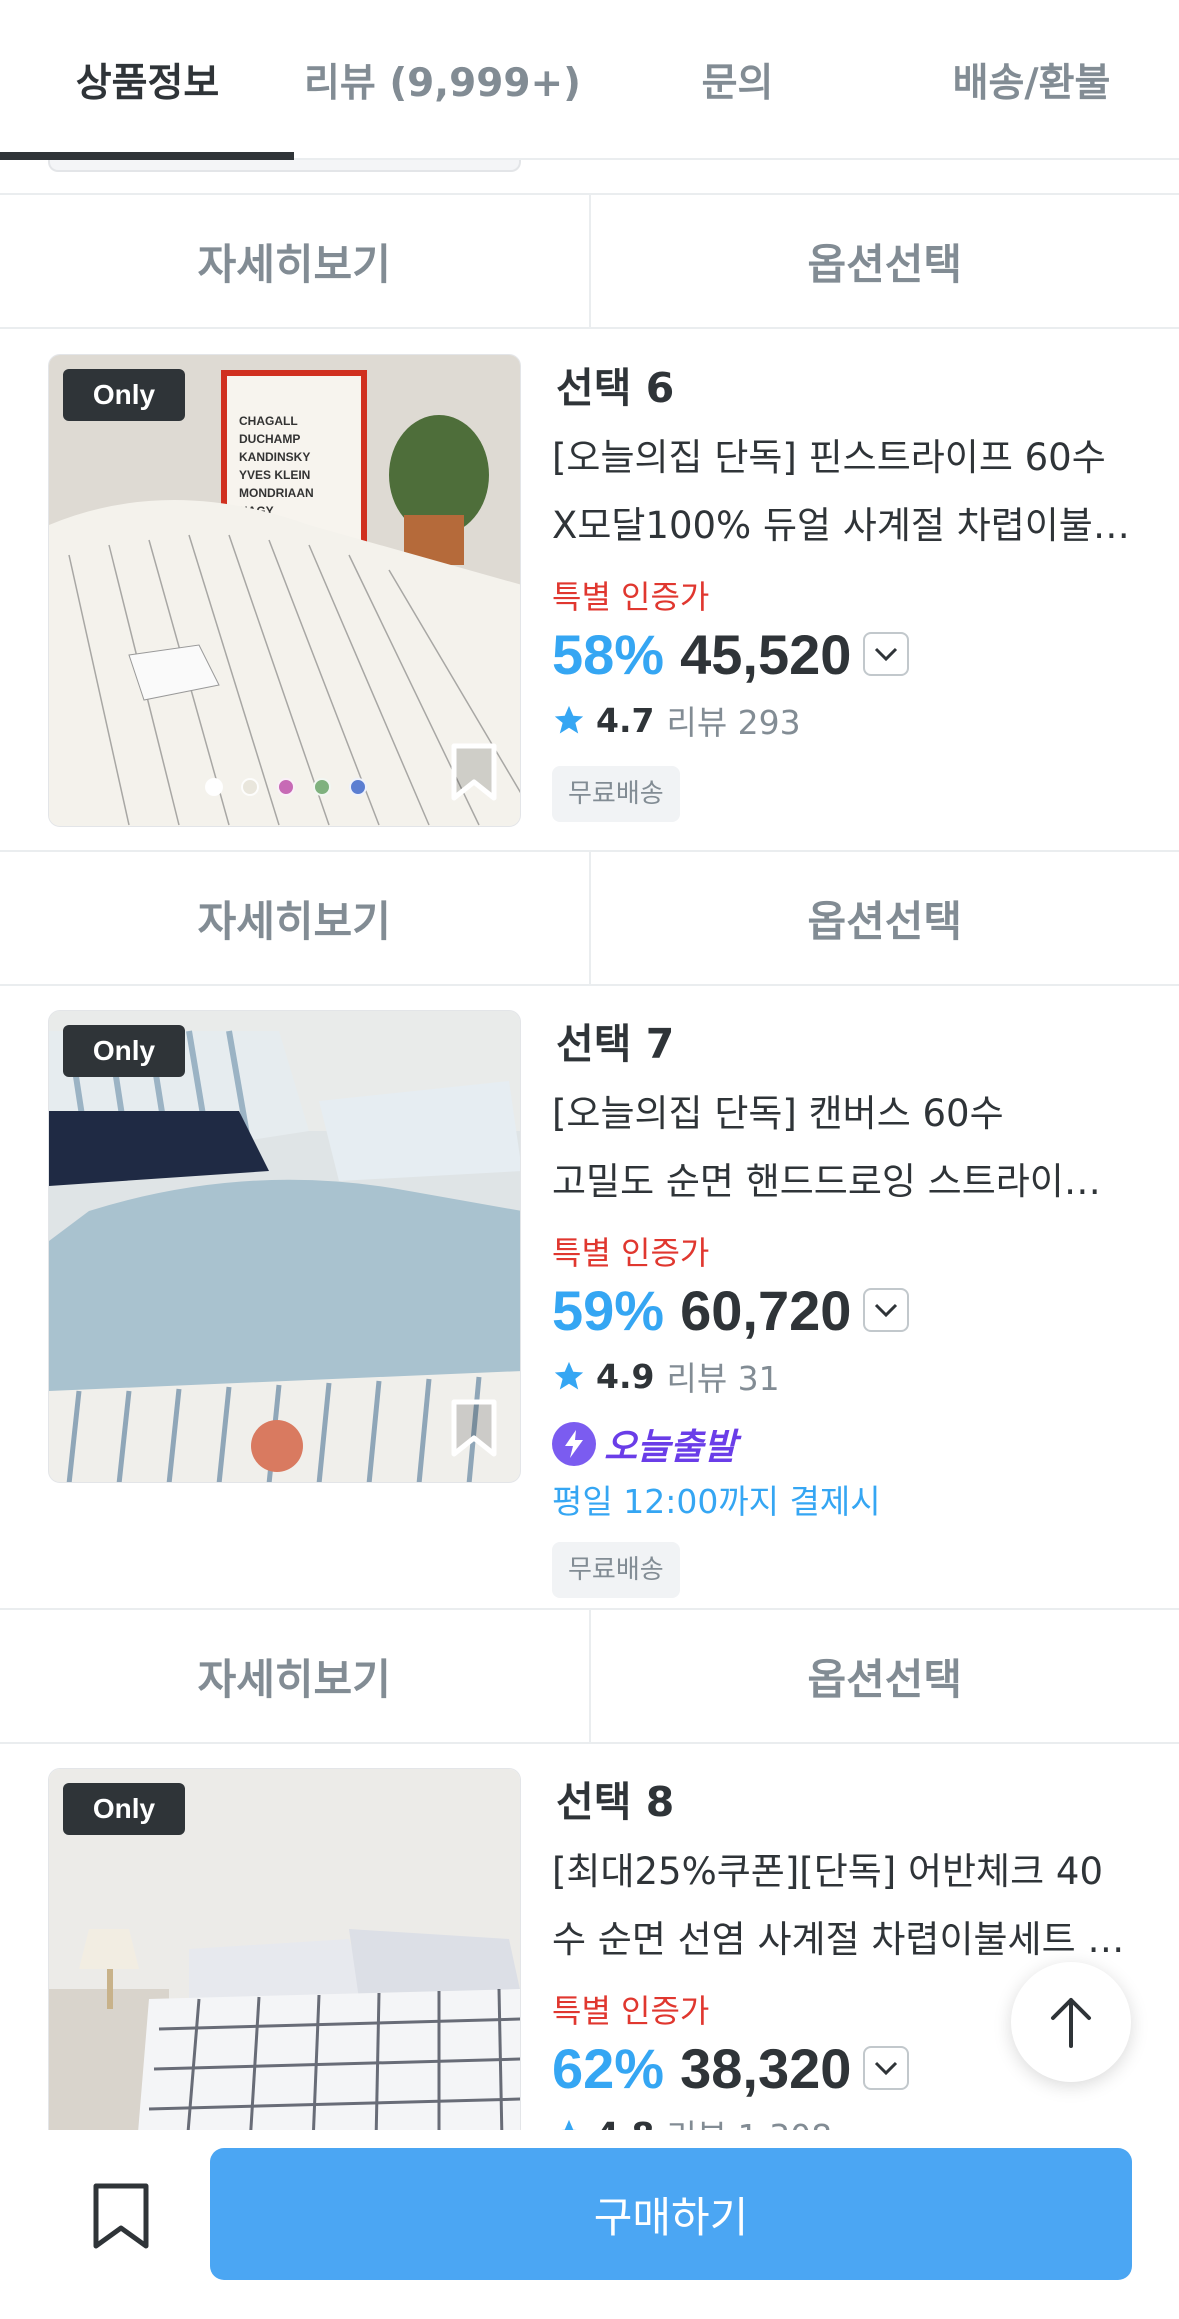 The height and width of the screenshot is (2319, 1179). I want to click on title-line: 고밀도 순면 핸드드로잉 스트라이프 차렵이불, so click(842, 1181).